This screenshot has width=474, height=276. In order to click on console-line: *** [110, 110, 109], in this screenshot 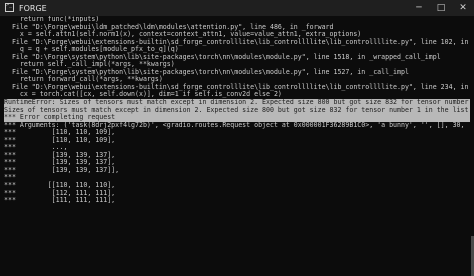, I will do `click(60, 139)`.